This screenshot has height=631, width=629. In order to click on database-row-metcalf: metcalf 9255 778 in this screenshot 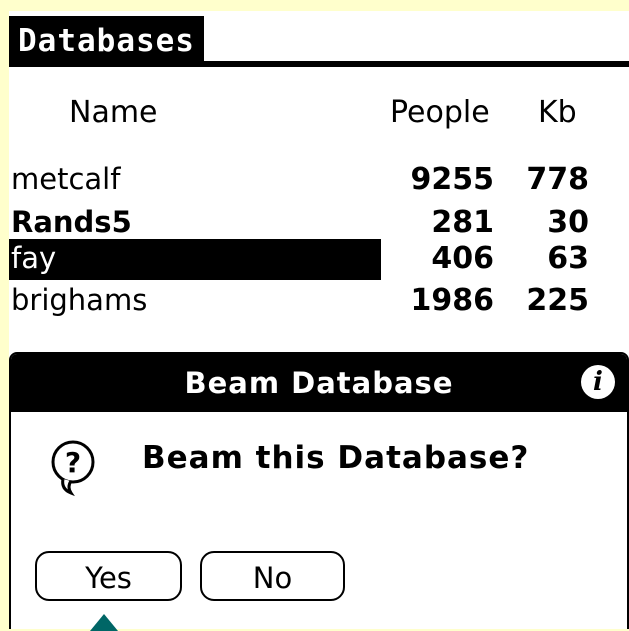, I will do `click(319, 179)`.